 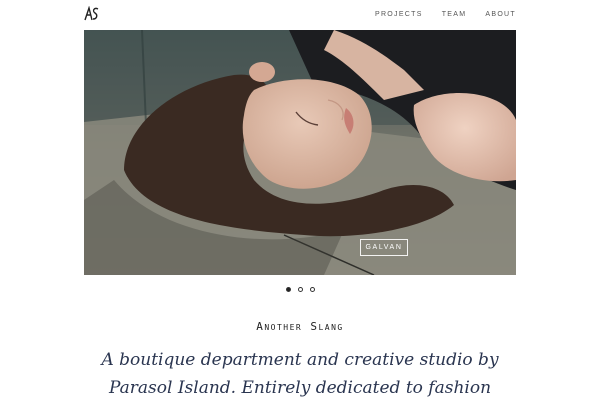 What do you see at coordinates (500, 14) in the screenshot?
I see `nav-about: ABOUT` at bounding box center [500, 14].